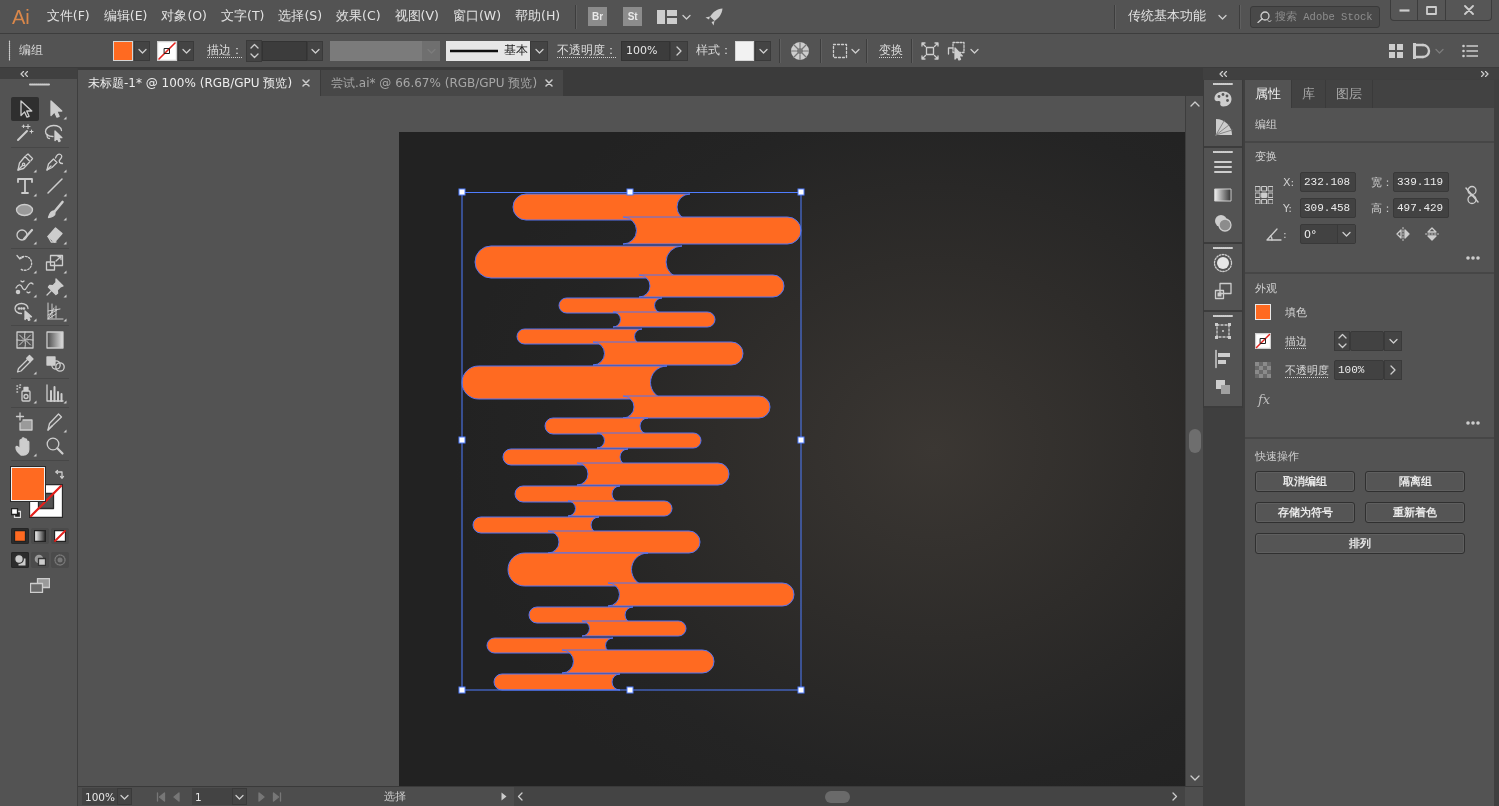 The image size is (1499, 806). What do you see at coordinates (1223, 291) in the screenshot?
I see `stacked-squares-icon` at bounding box center [1223, 291].